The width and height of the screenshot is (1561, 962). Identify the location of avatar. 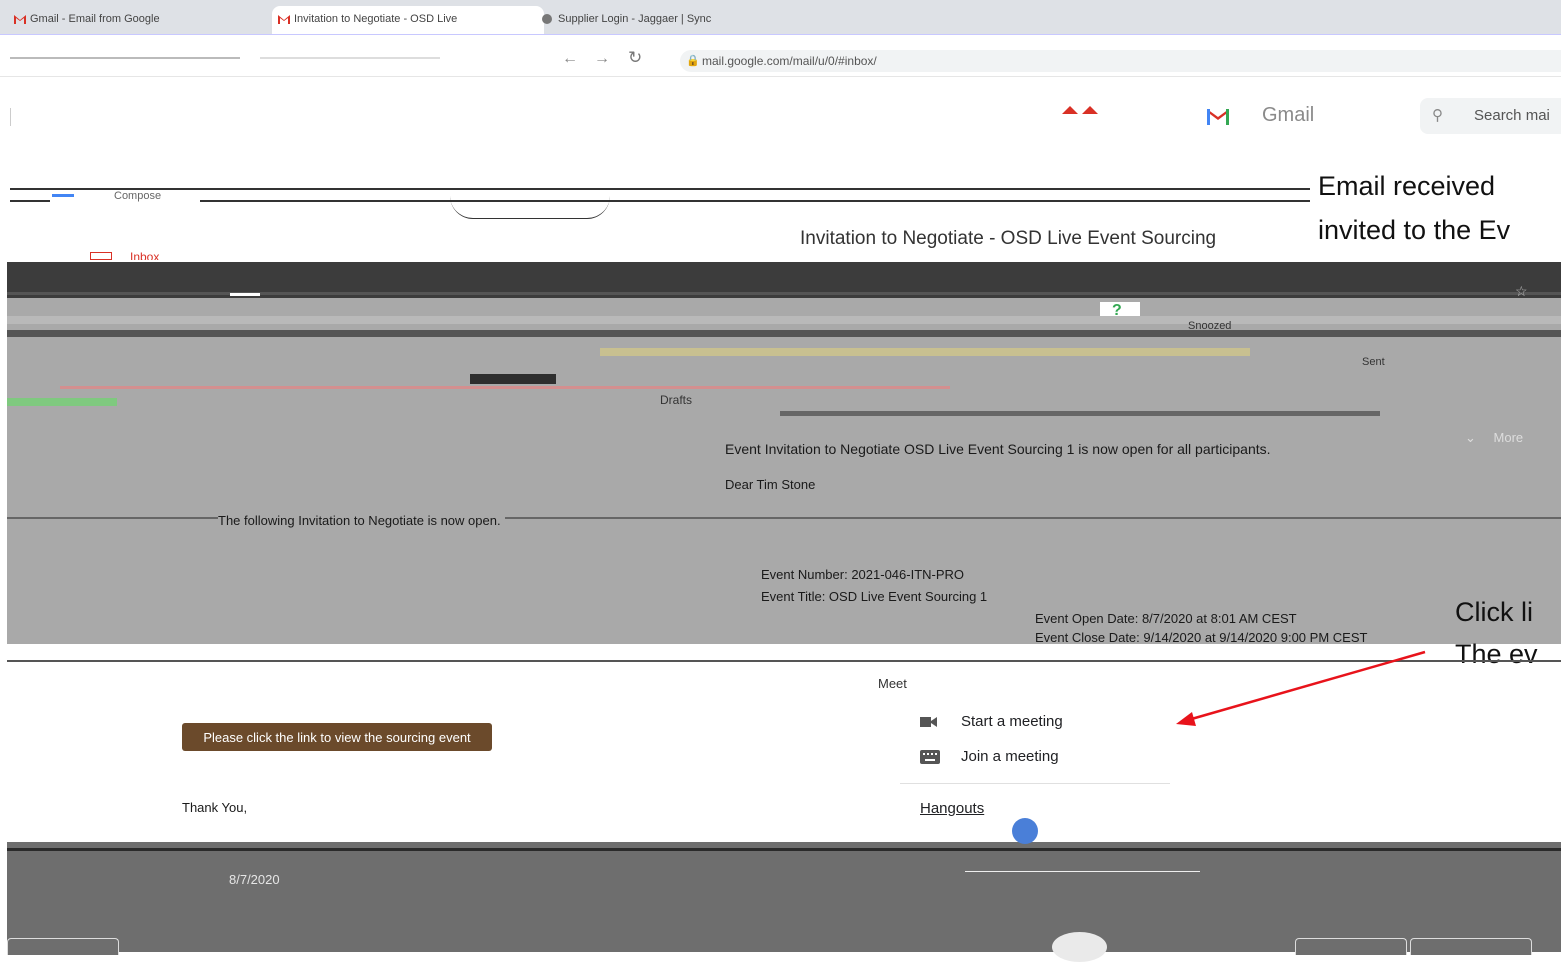
(1079, 947).